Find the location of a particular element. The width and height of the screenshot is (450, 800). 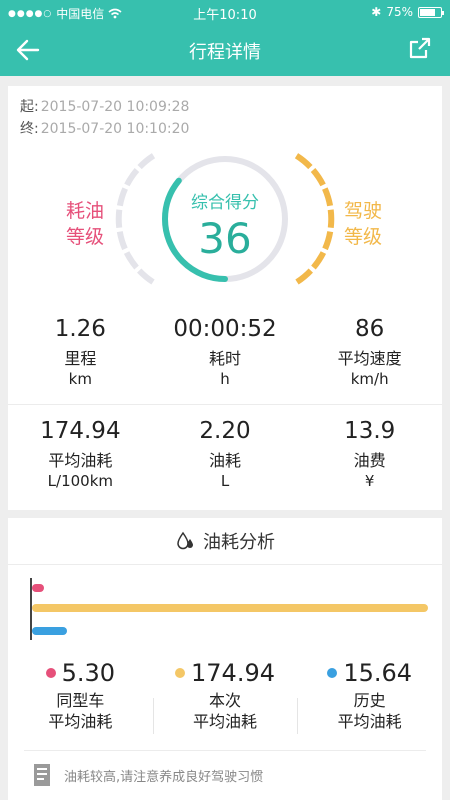

stat-avg-consumption: 174.94 平均油耗 L/100km is located at coordinates (80, 454).